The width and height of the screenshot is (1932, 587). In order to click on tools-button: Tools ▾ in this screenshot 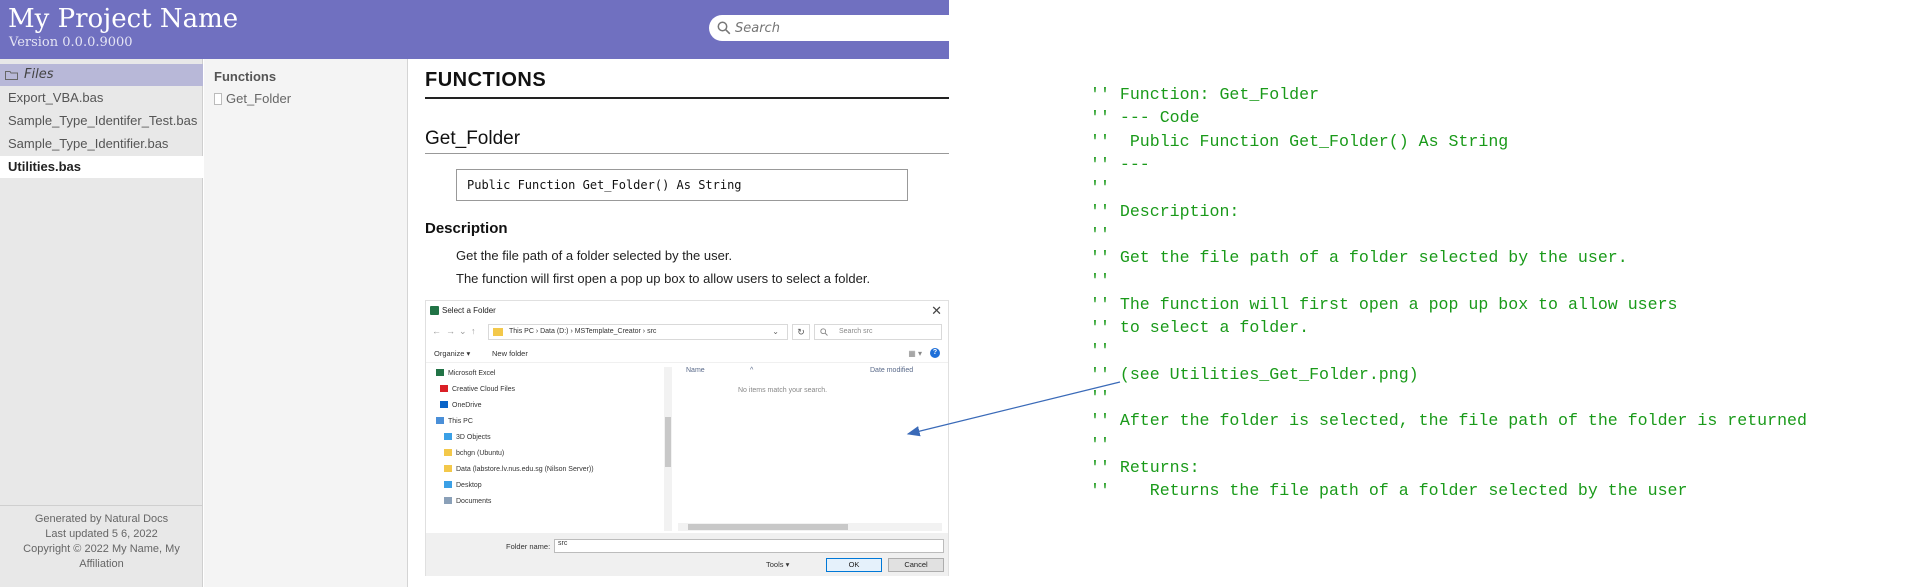, I will do `click(778, 564)`.